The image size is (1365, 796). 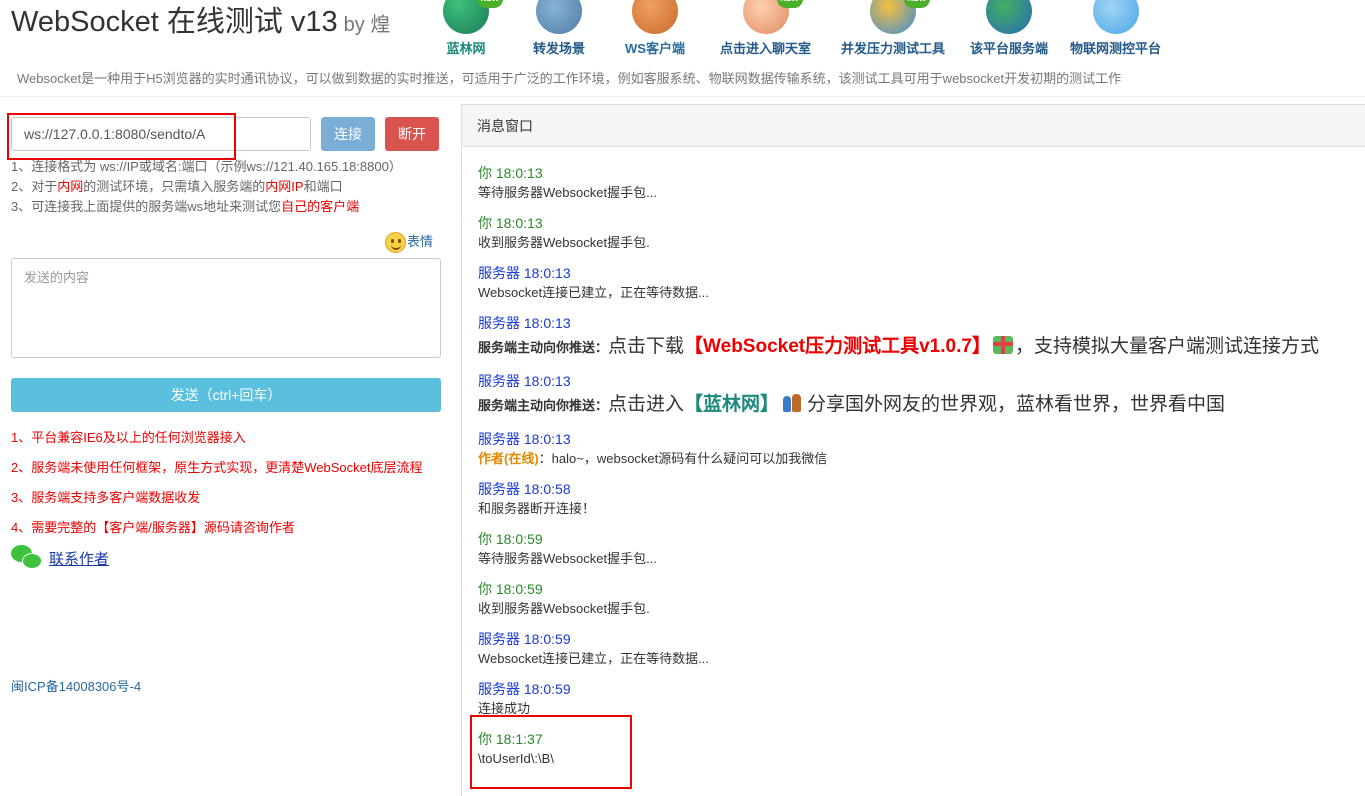 What do you see at coordinates (226, 395) in the screenshot?
I see `send-button: 发送（ctrl+回车）` at bounding box center [226, 395].